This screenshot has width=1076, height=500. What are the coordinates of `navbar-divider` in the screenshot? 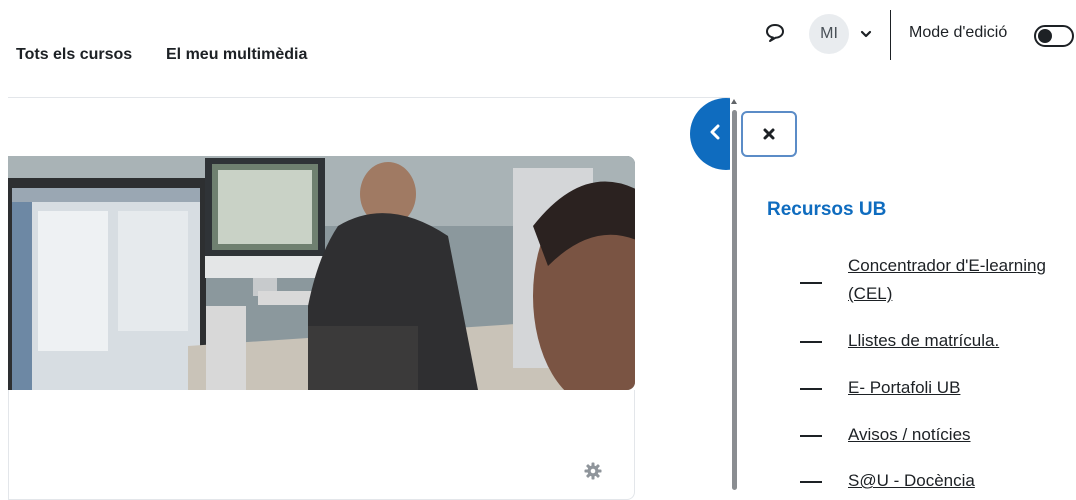 It's located at (369, 97).